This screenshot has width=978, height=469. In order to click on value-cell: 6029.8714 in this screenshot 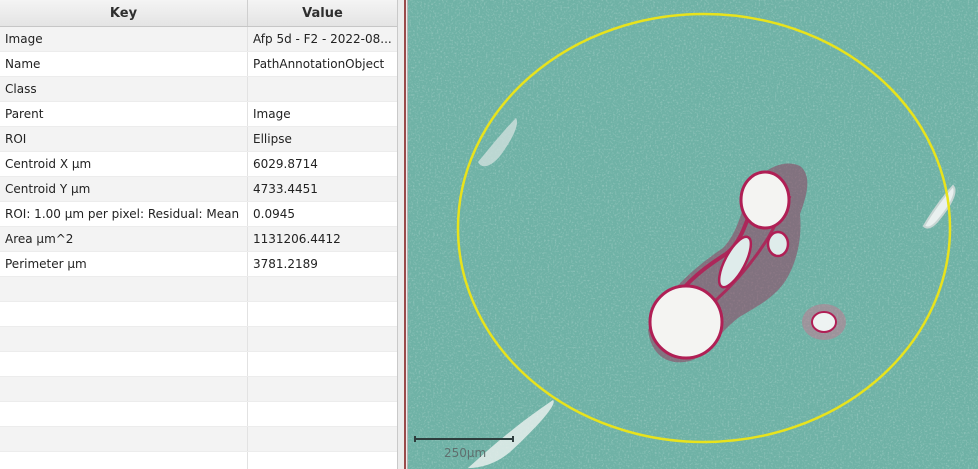, I will do `click(285, 164)`.